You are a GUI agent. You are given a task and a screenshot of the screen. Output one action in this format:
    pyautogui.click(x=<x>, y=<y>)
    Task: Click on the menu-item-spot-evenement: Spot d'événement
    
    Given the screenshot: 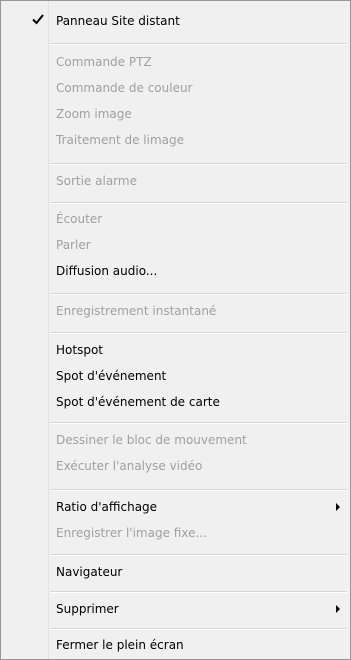 What is the action you would take?
    pyautogui.click(x=175, y=376)
    